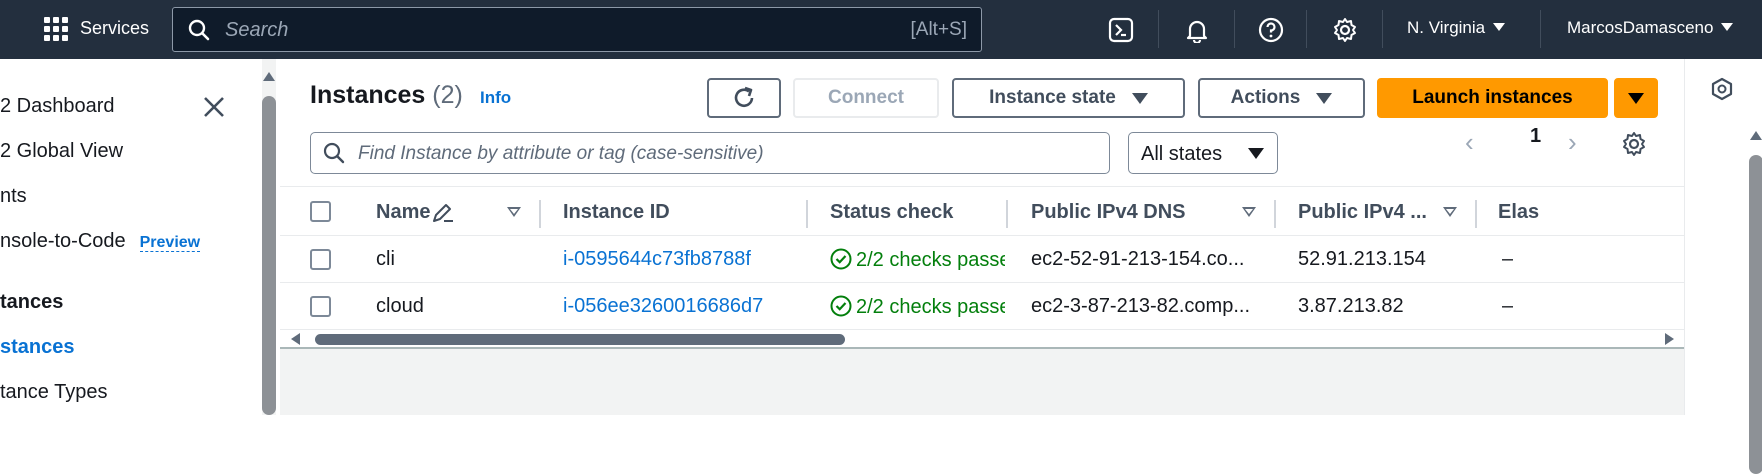  What do you see at coordinates (1197, 30) in the screenshot?
I see `notifications-bell-icon` at bounding box center [1197, 30].